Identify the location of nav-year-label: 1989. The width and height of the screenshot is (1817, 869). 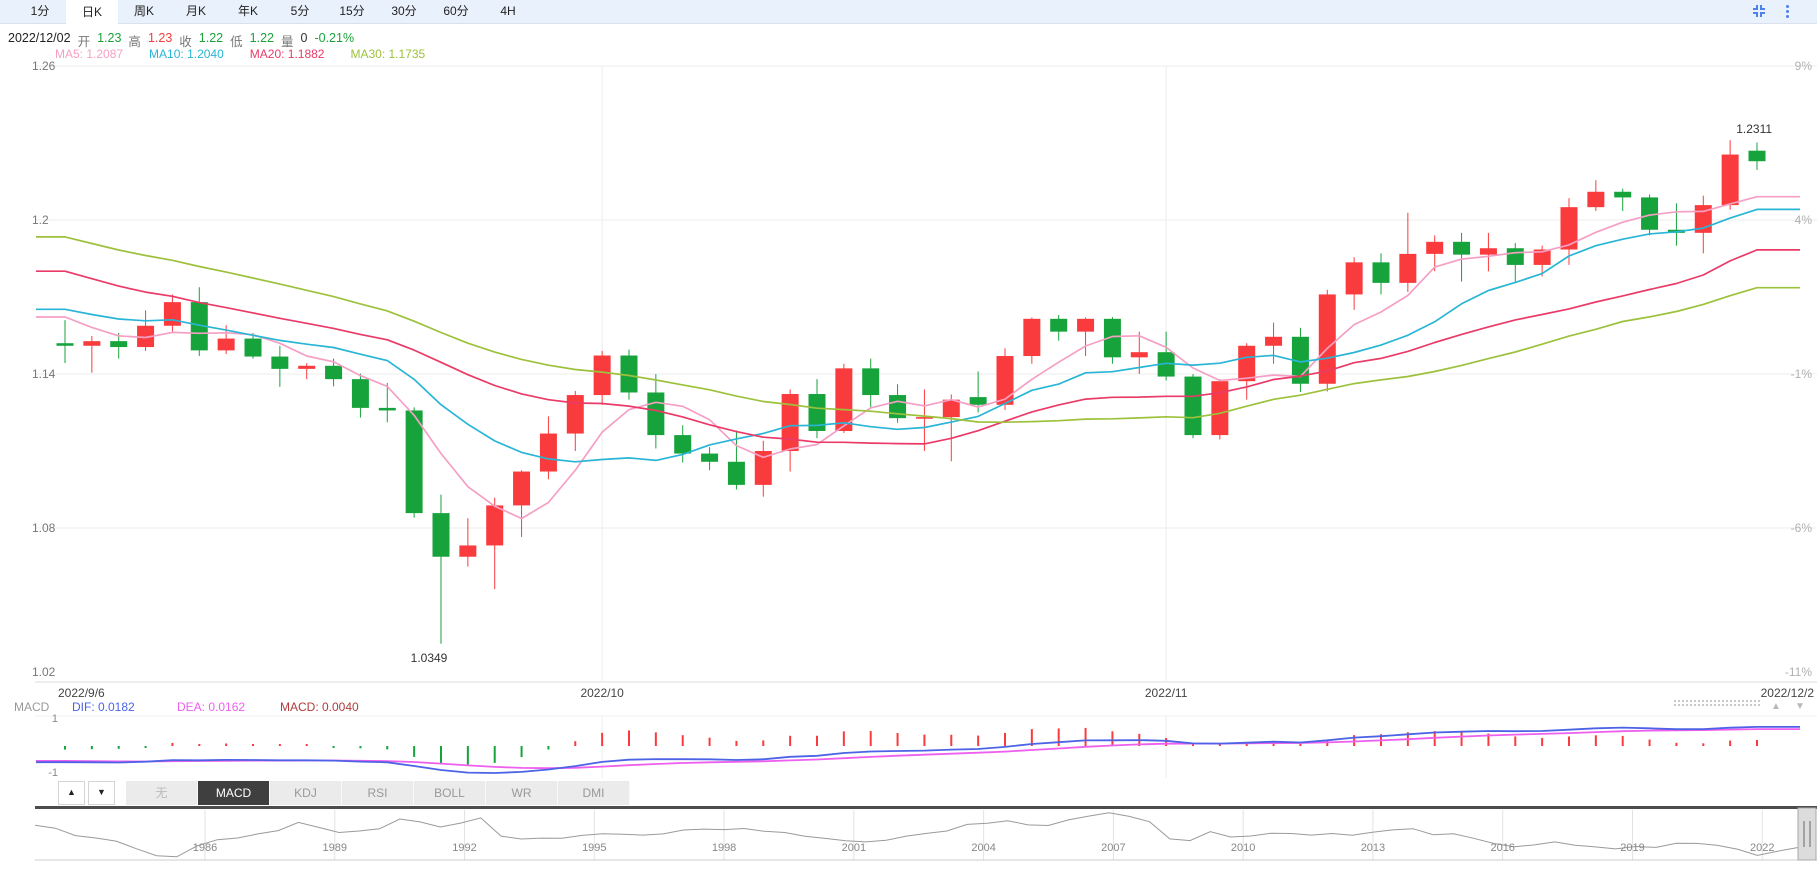
(335, 848).